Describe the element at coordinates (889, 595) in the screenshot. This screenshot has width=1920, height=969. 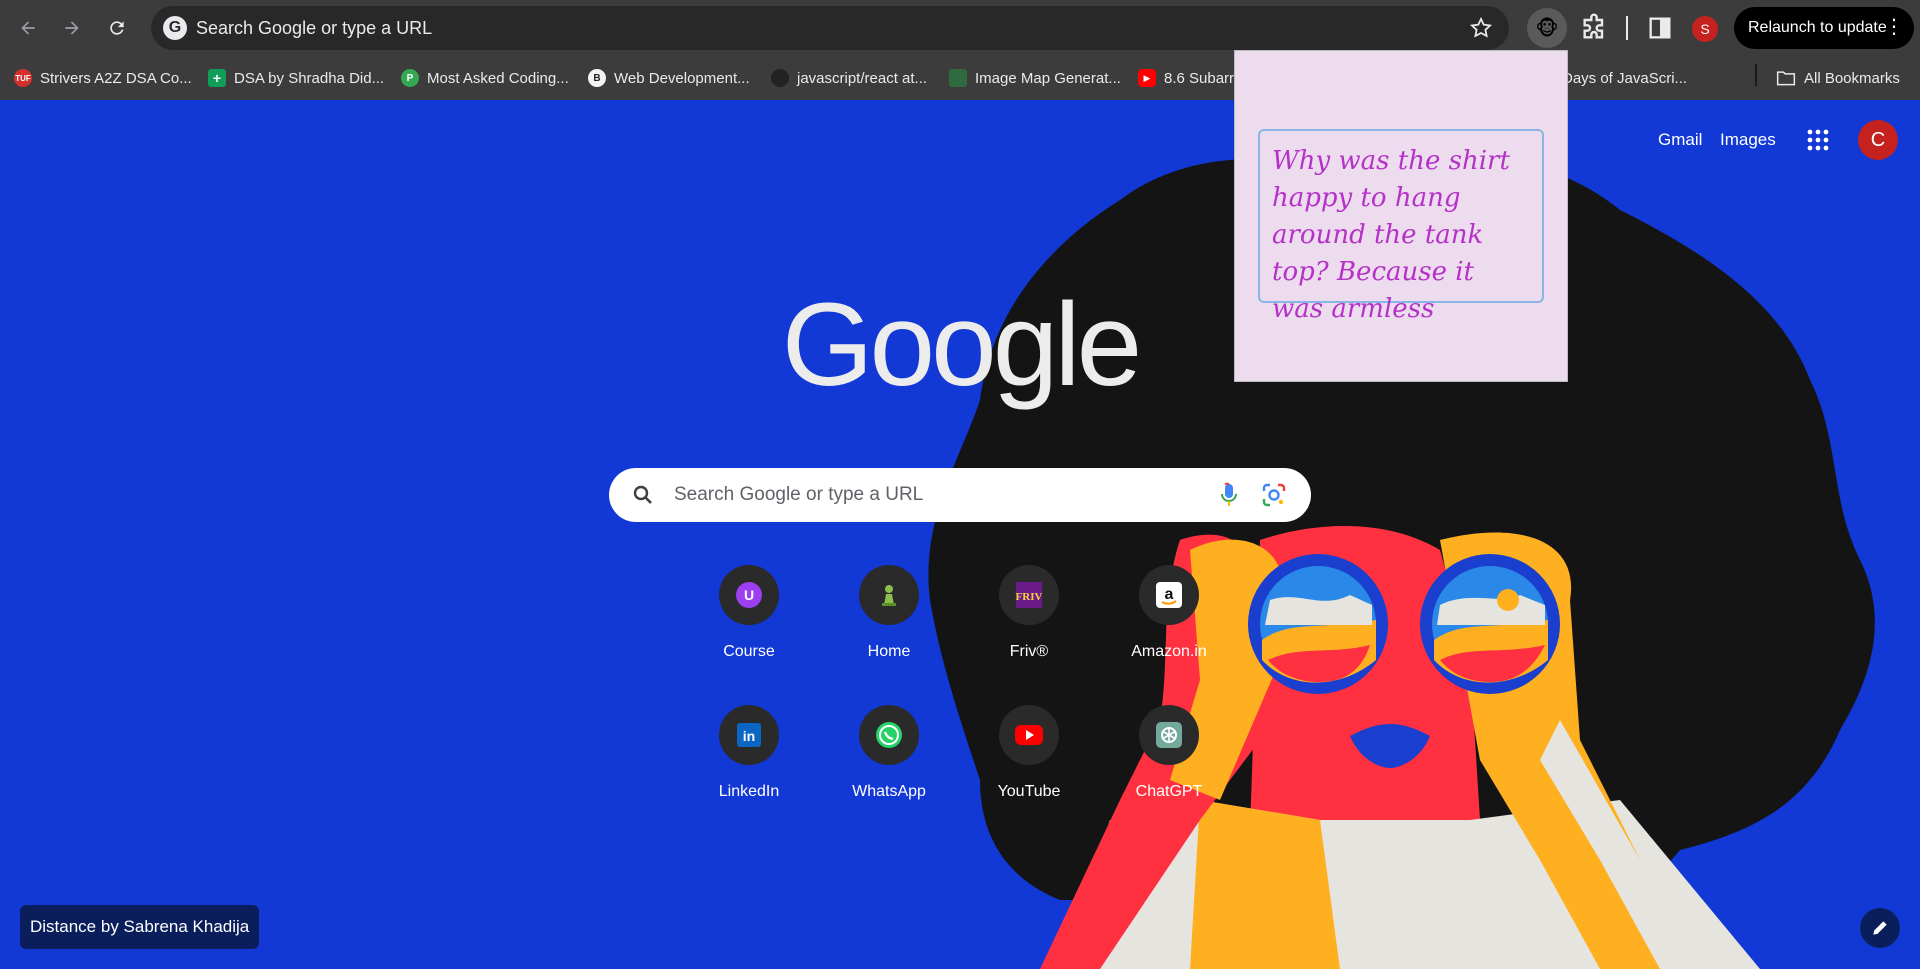
I see `chess-pawn-icon` at that location.